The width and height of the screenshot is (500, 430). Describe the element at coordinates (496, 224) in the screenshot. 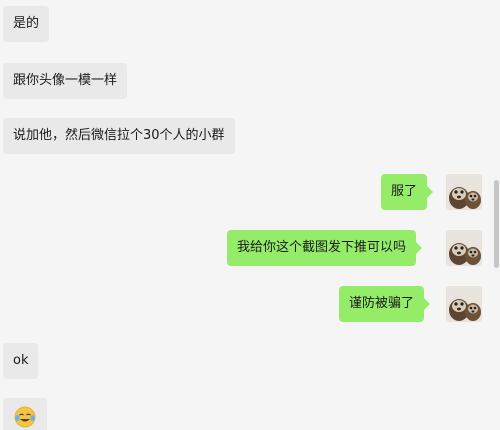

I see `scrollbar-thumb` at that location.